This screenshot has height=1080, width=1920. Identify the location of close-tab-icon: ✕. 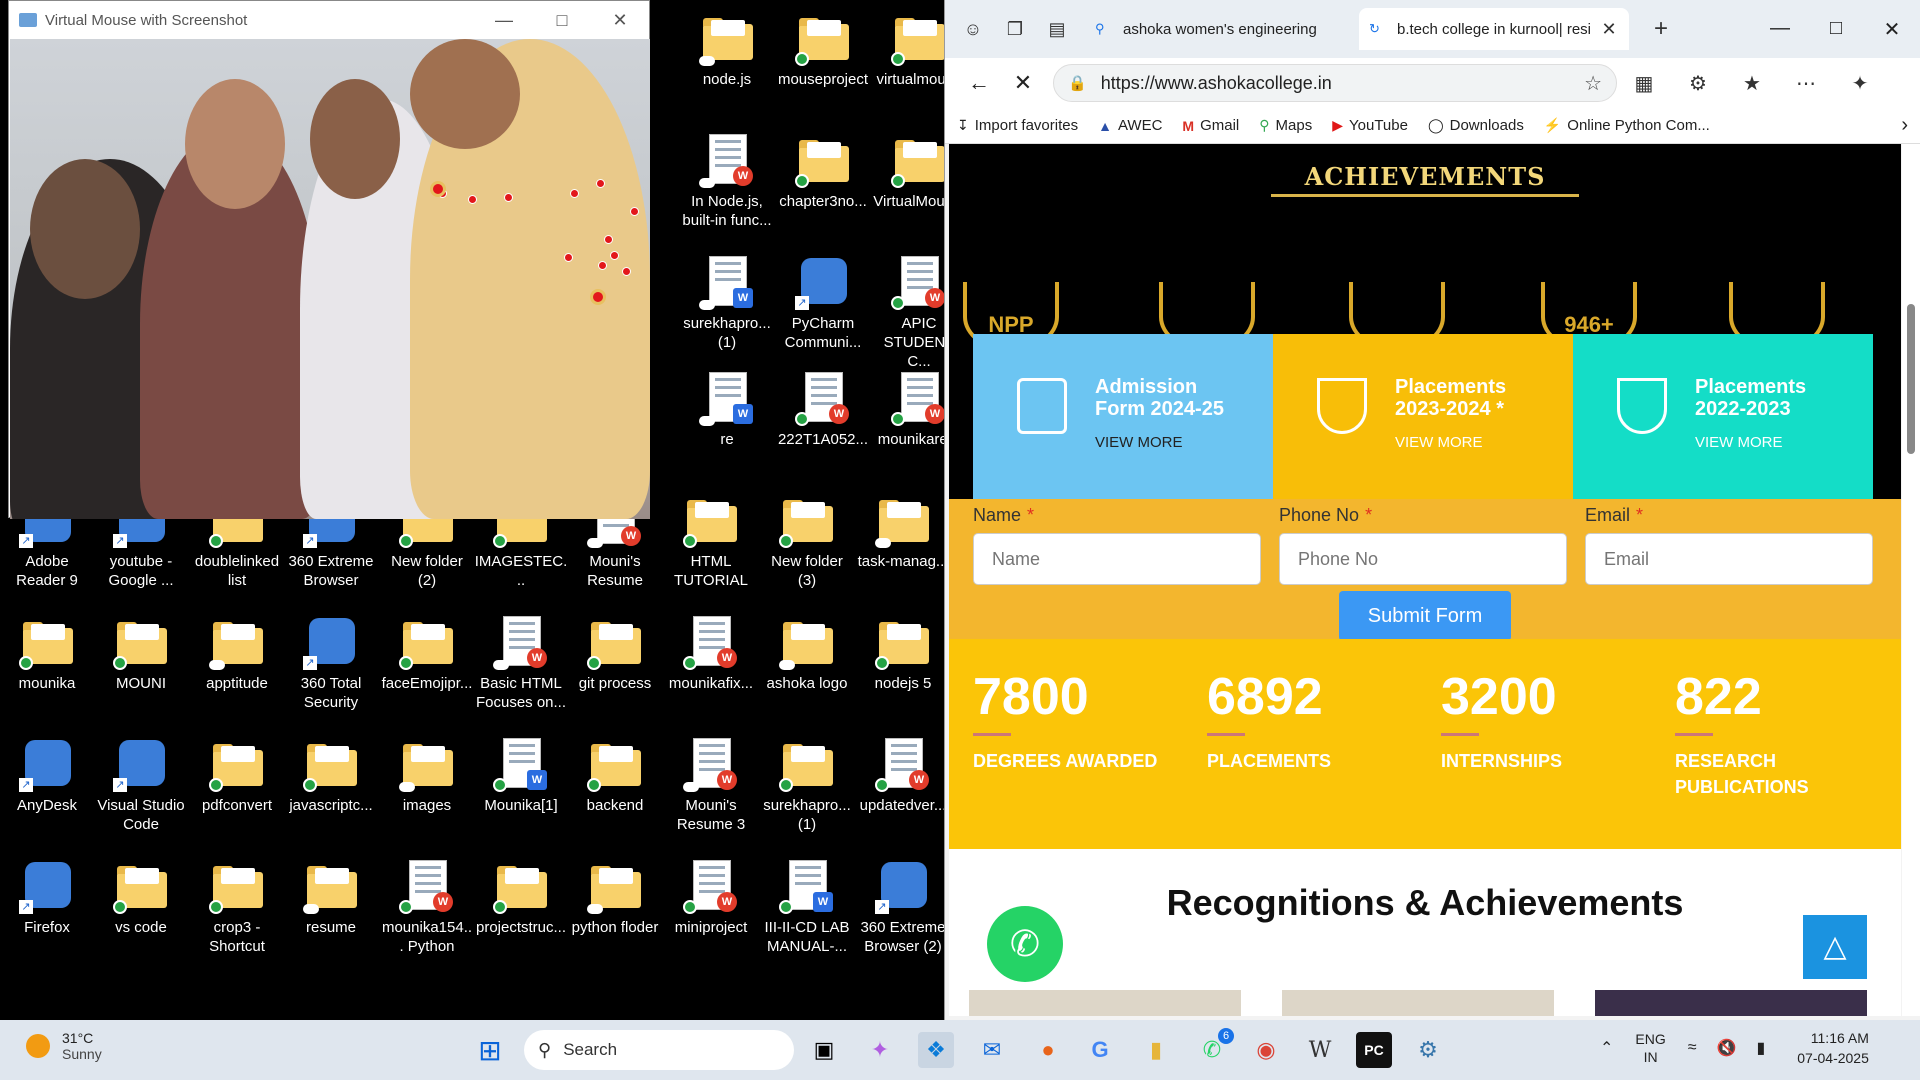
(1609, 29).